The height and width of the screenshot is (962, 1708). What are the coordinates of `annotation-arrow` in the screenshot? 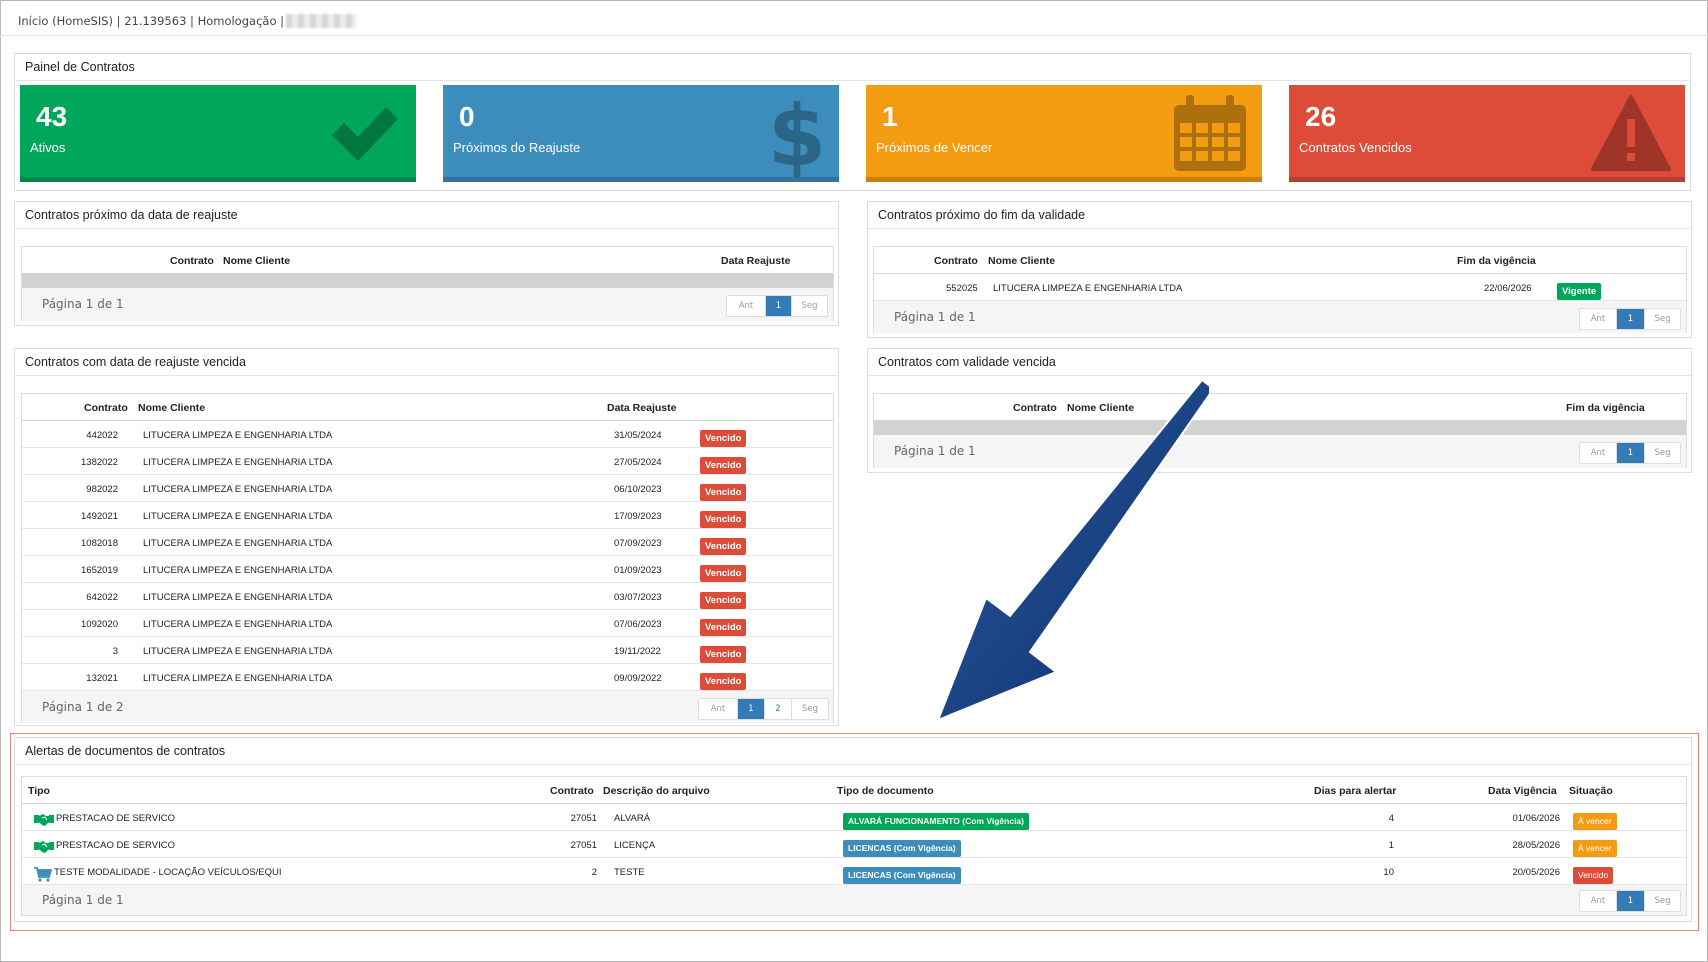 It's located at (1074, 550).